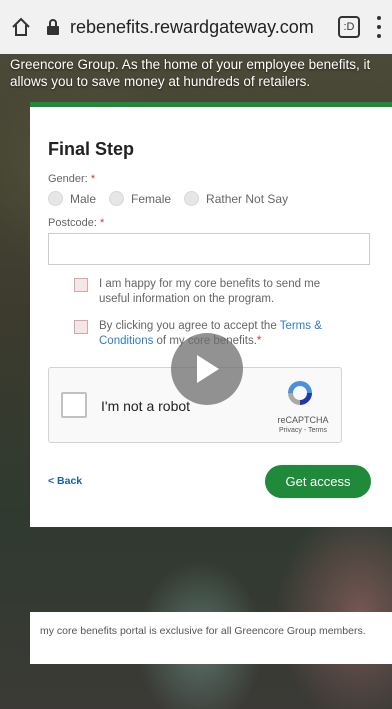 The image size is (392, 709). What do you see at coordinates (81, 327) in the screenshot?
I see `terms-checkbox` at bounding box center [81, 327].